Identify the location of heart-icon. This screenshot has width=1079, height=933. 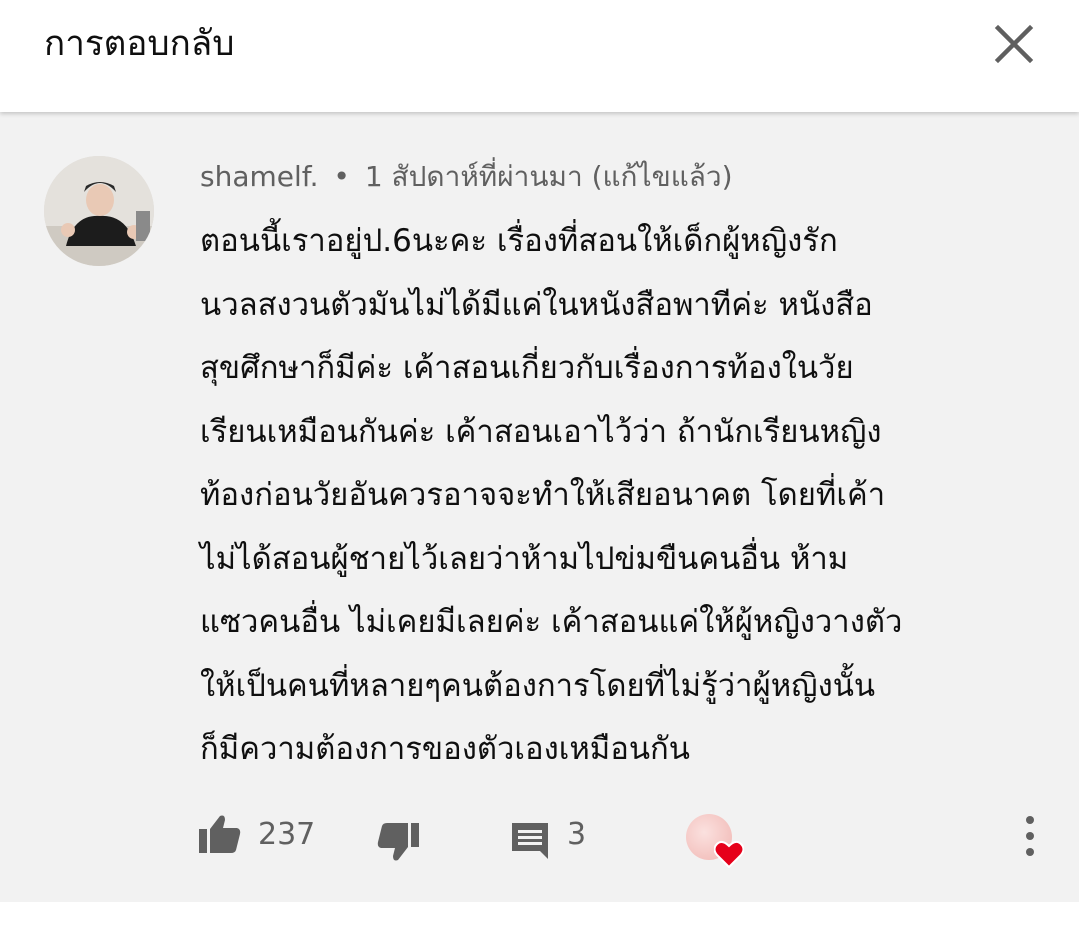
(729, 854).